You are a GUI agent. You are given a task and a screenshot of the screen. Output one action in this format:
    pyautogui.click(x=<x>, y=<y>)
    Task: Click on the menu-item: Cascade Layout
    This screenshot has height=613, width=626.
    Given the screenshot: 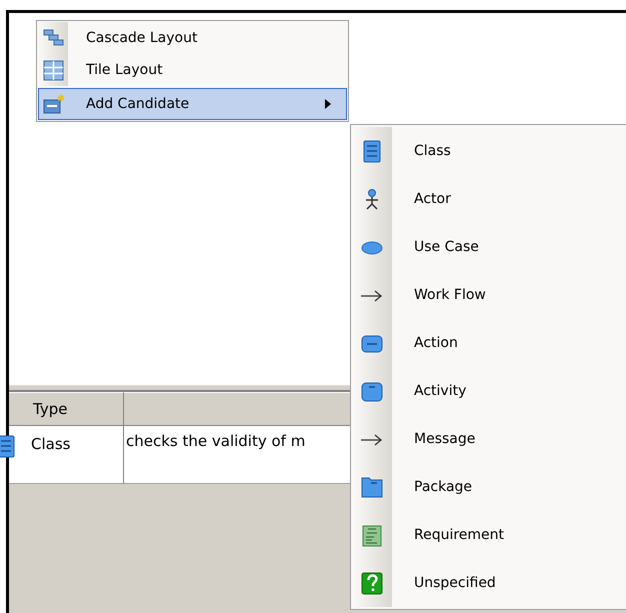 What is the action you would take?
    pyautogui.click(x=192, y=38)
    